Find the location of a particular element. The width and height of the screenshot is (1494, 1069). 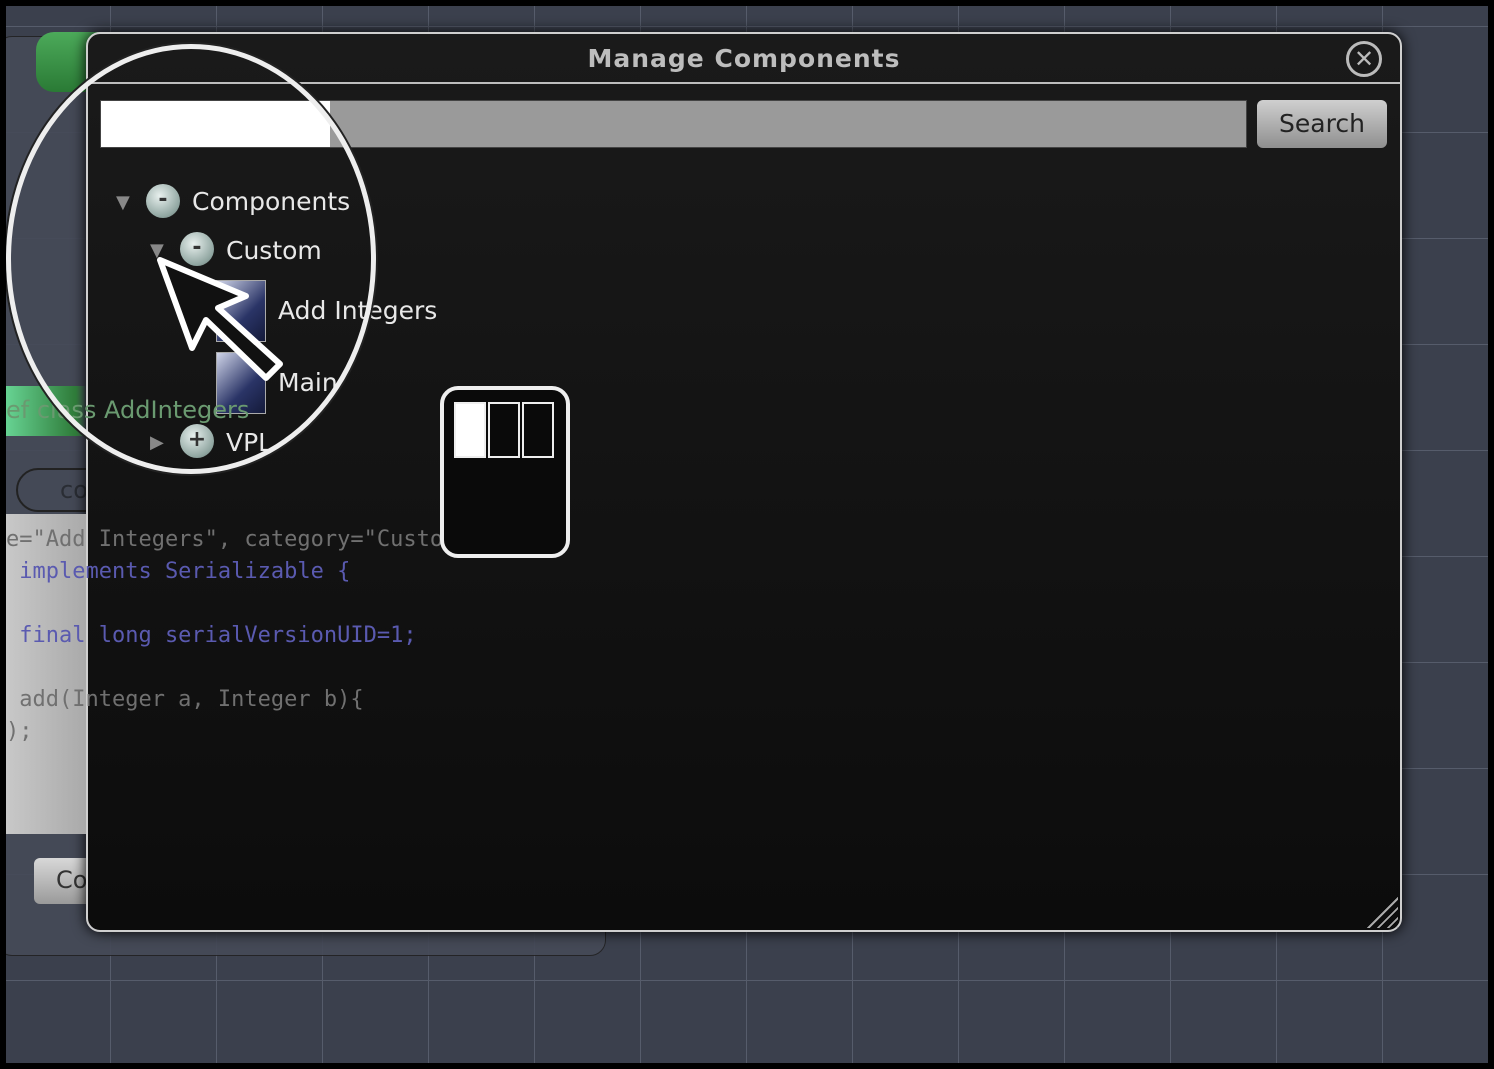

three-pane-layout-icon is located at coordinates (505, 472).